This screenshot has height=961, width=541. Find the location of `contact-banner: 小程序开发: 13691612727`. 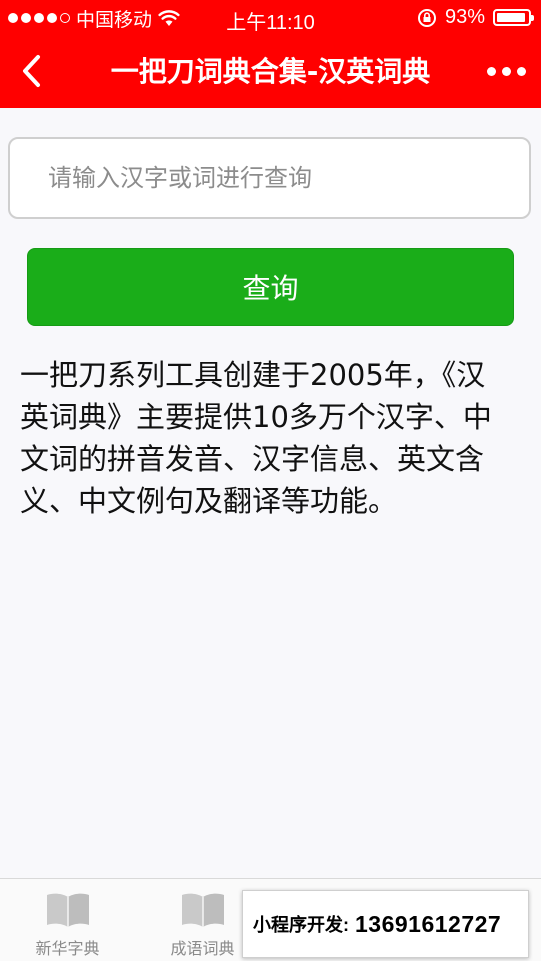

contact-banner: 小程序开发: 13691612727 is located at coordinates (385, 924).